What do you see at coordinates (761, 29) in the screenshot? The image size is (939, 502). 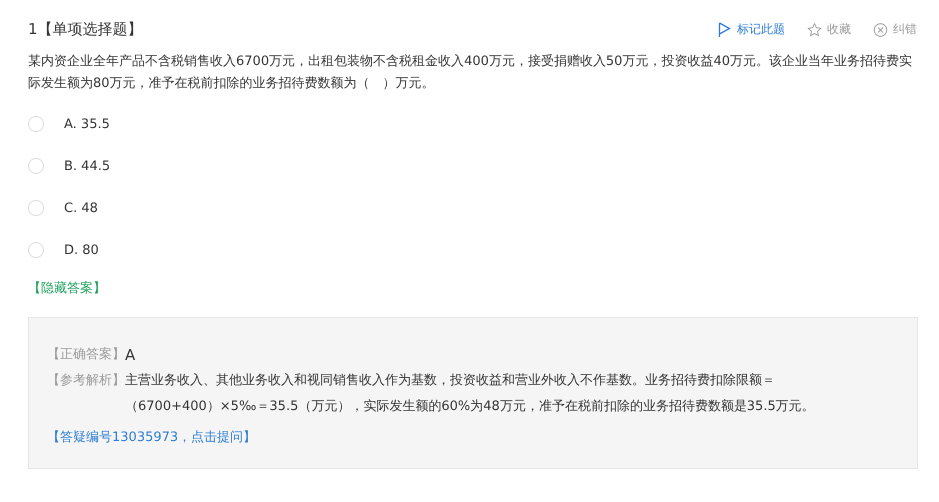 I see `flag-button: 标记此题` at bounding box center [761, 29].